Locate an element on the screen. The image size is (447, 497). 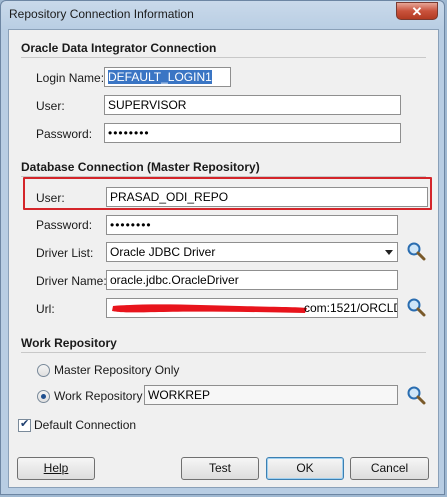
master-repo-only-label: Master Repository Only is located at coordinates (117, 370).